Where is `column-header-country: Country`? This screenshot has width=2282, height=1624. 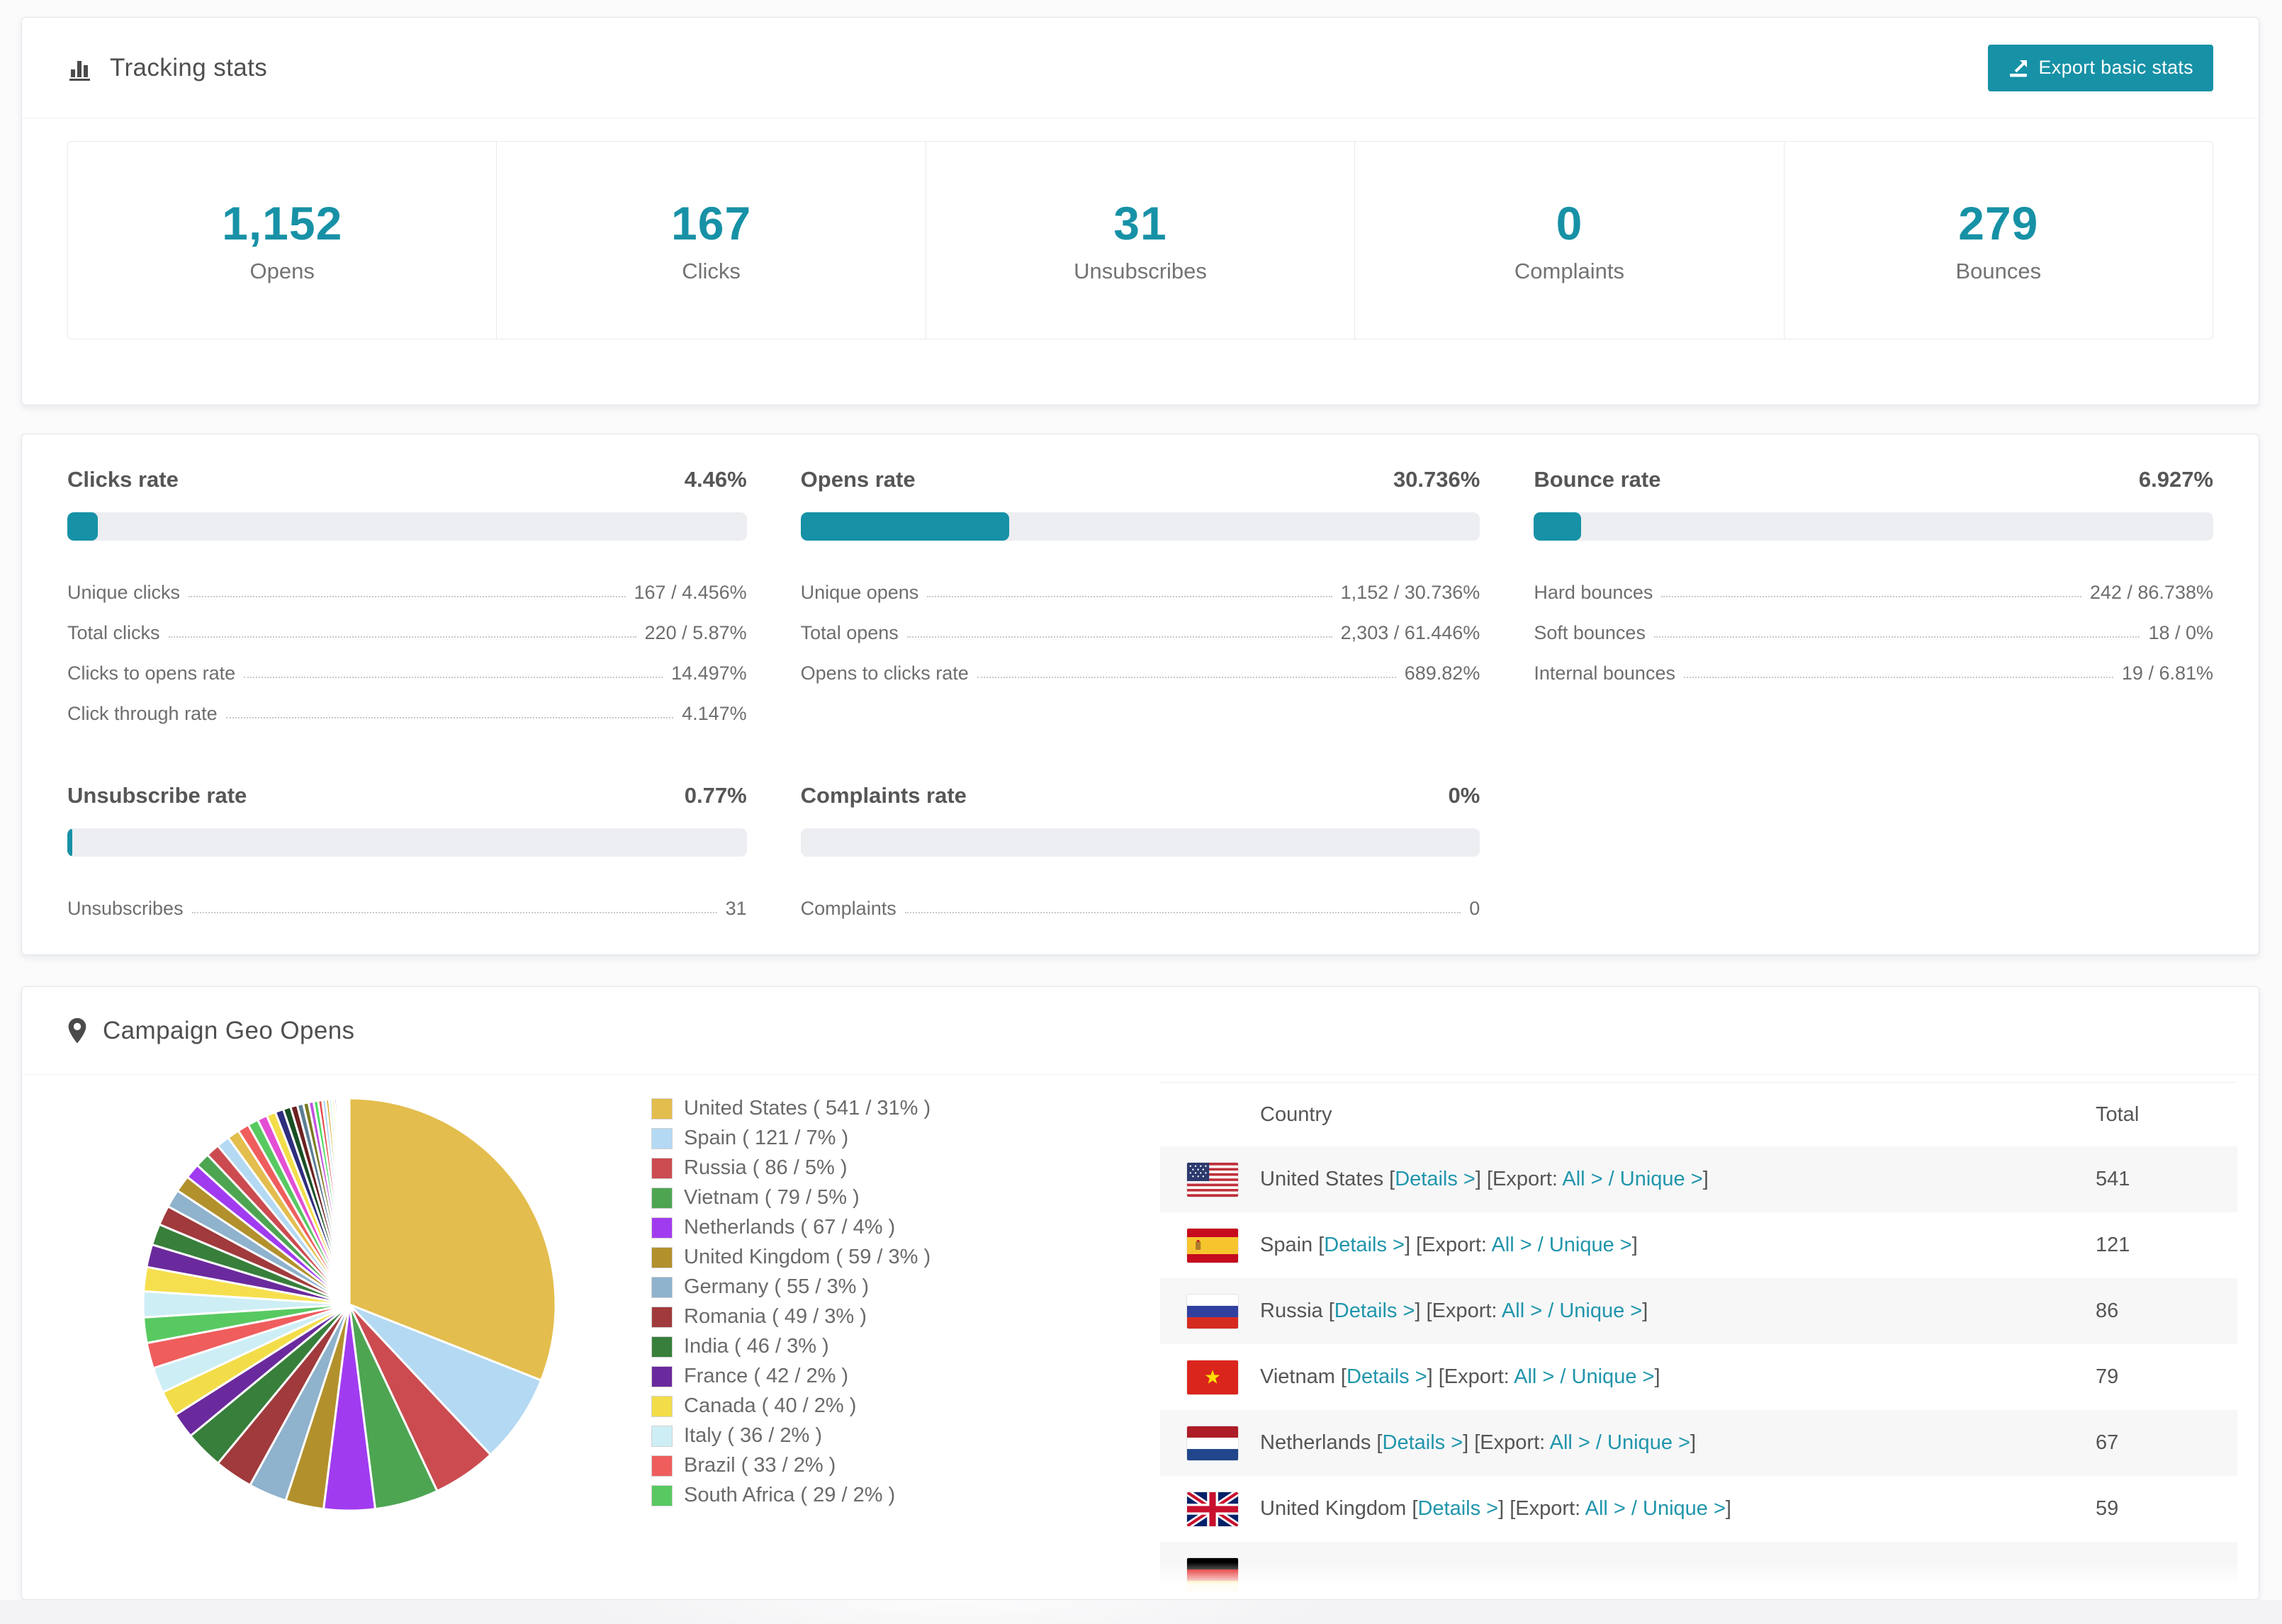 column-header-country: Country is located at coordinates (1296, 1115).